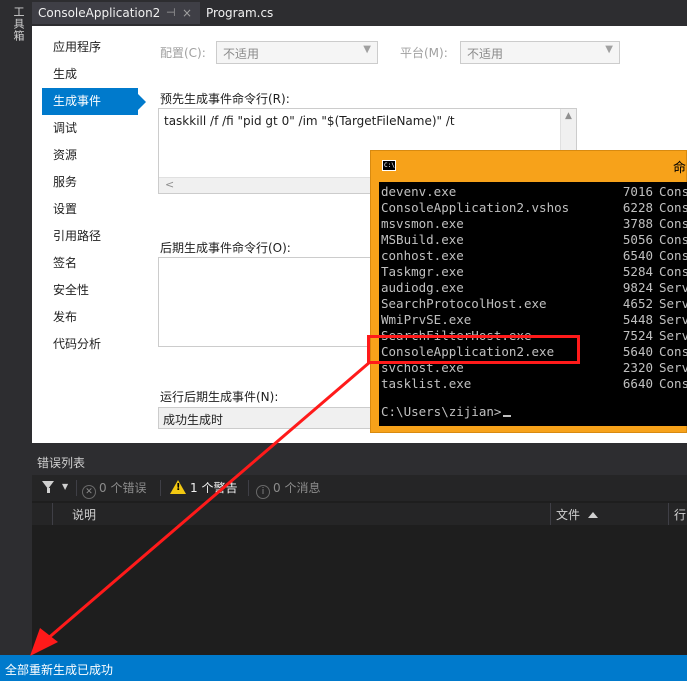  I want to click on process-name: devenv.exe, so click(419, 191).